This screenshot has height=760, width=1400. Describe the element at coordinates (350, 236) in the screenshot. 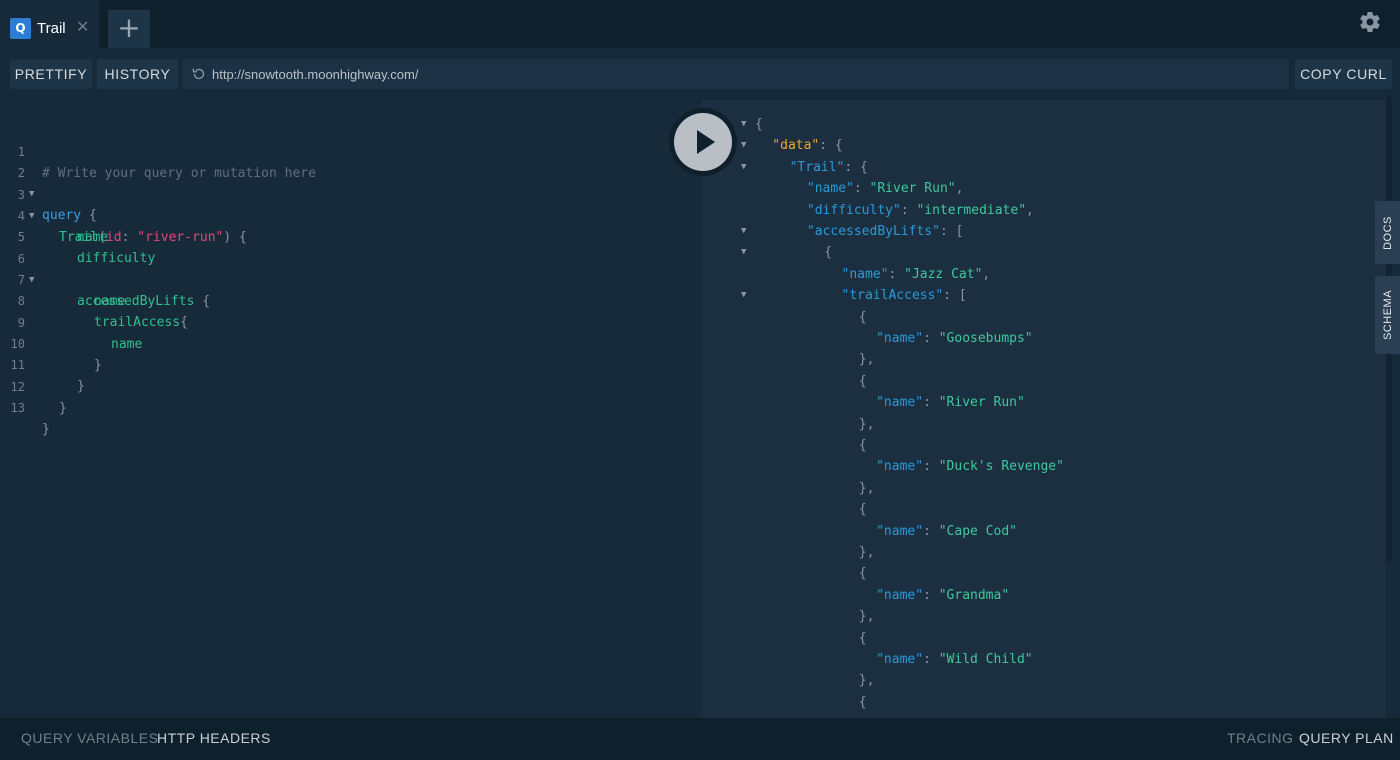

I see `editor-line: 5 difficulty` at that location.